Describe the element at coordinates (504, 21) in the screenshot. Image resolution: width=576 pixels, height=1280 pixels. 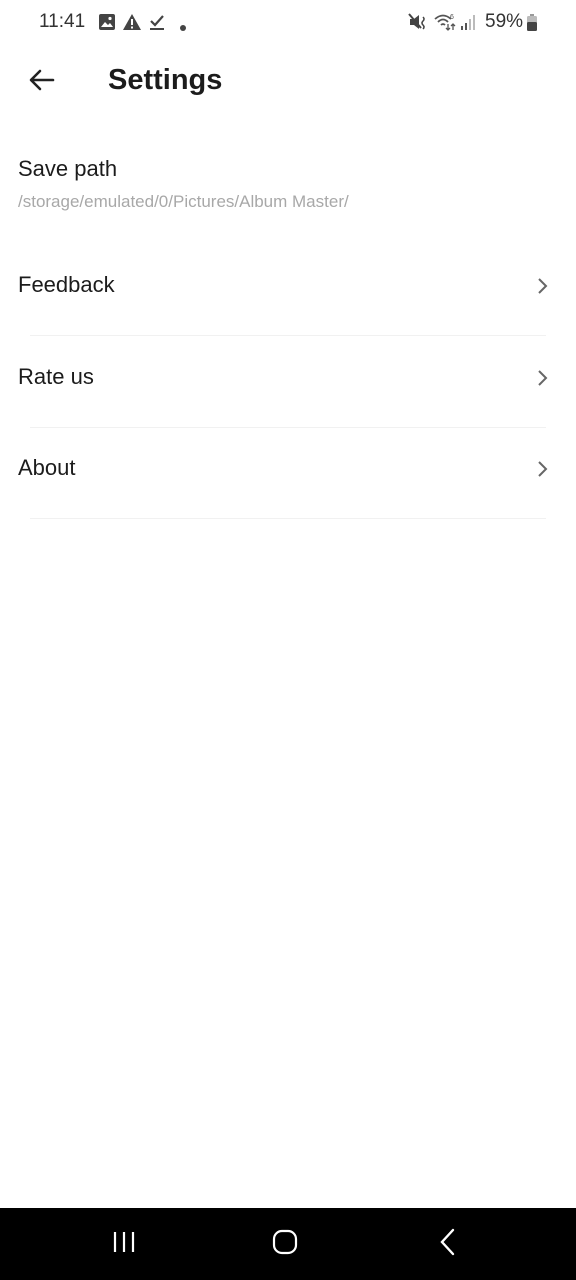
I see `battery-percent: 59%` at that location.